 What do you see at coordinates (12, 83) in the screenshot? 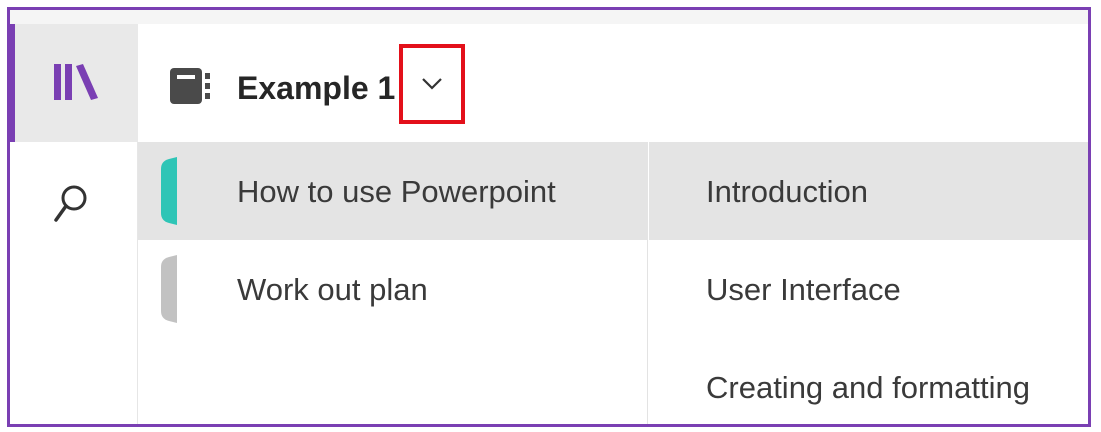
I see `active-indicator` at bounding box center [12, 83].